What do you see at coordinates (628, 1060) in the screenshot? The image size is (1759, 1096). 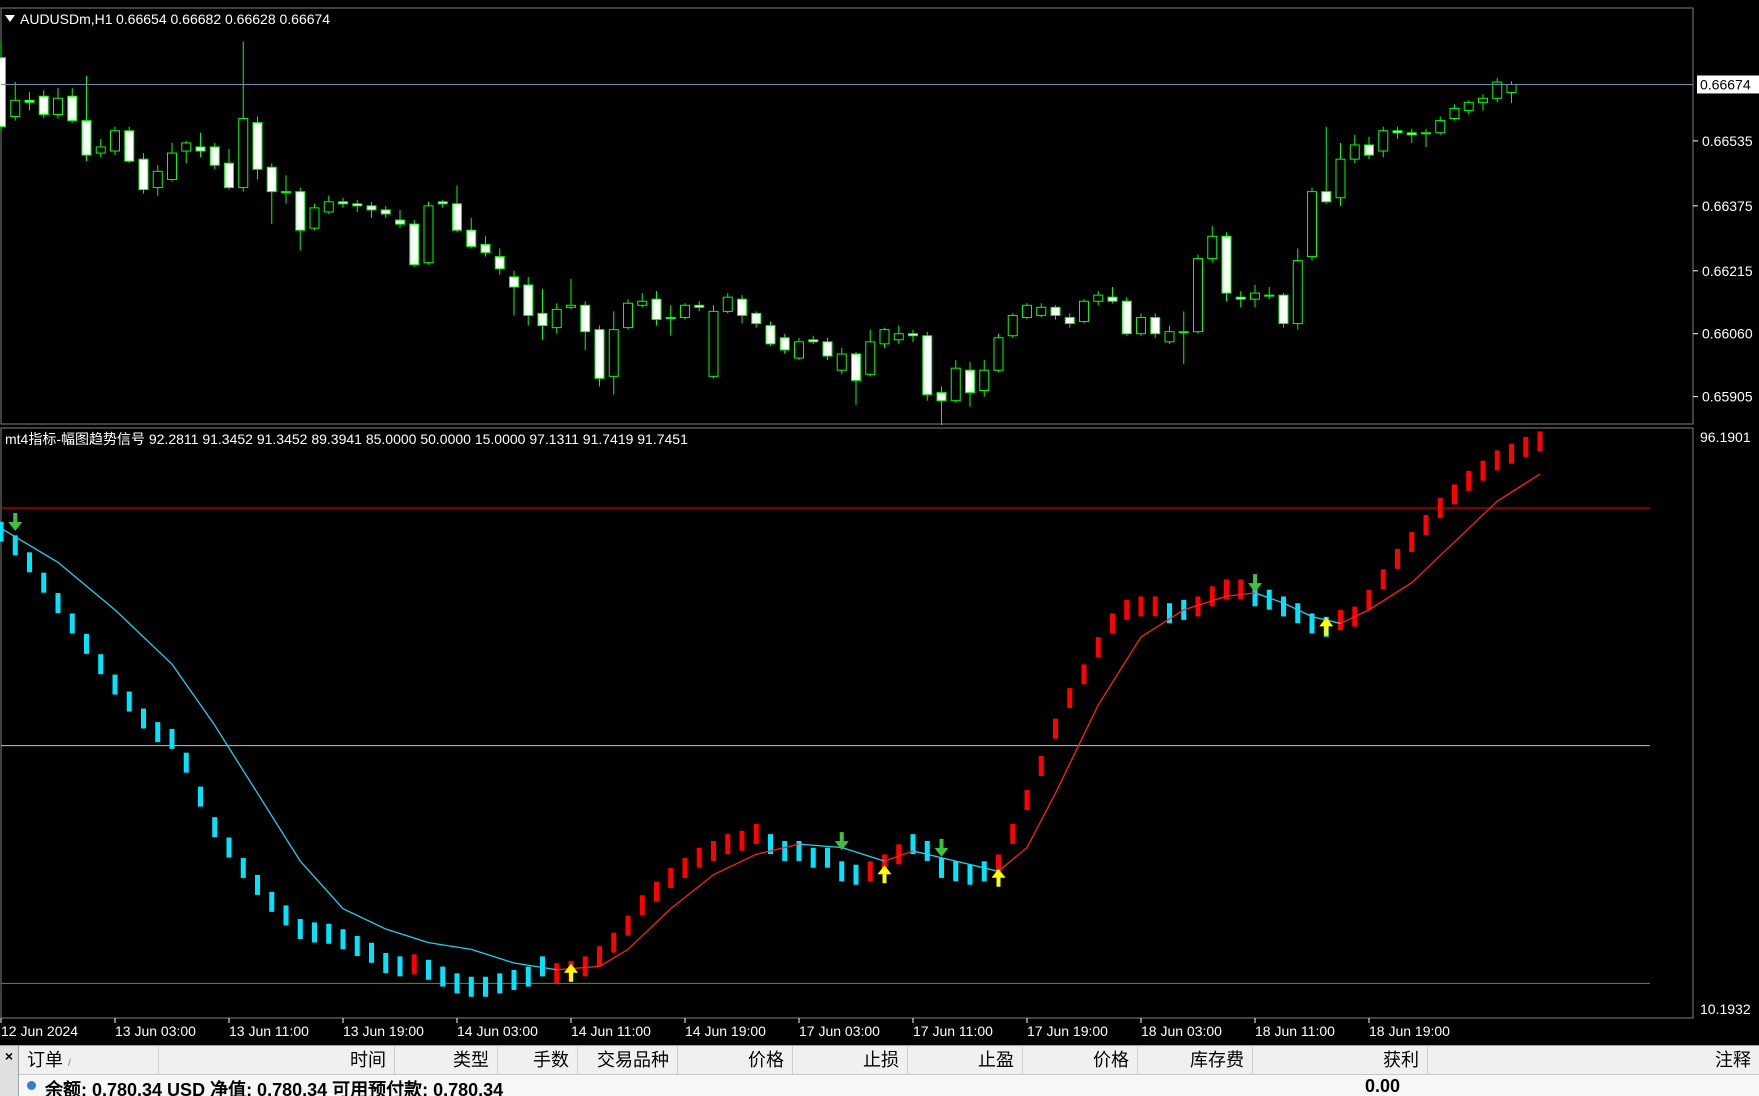 I see `col-symbol: 交易品种` at bounding box center [628, 1060].